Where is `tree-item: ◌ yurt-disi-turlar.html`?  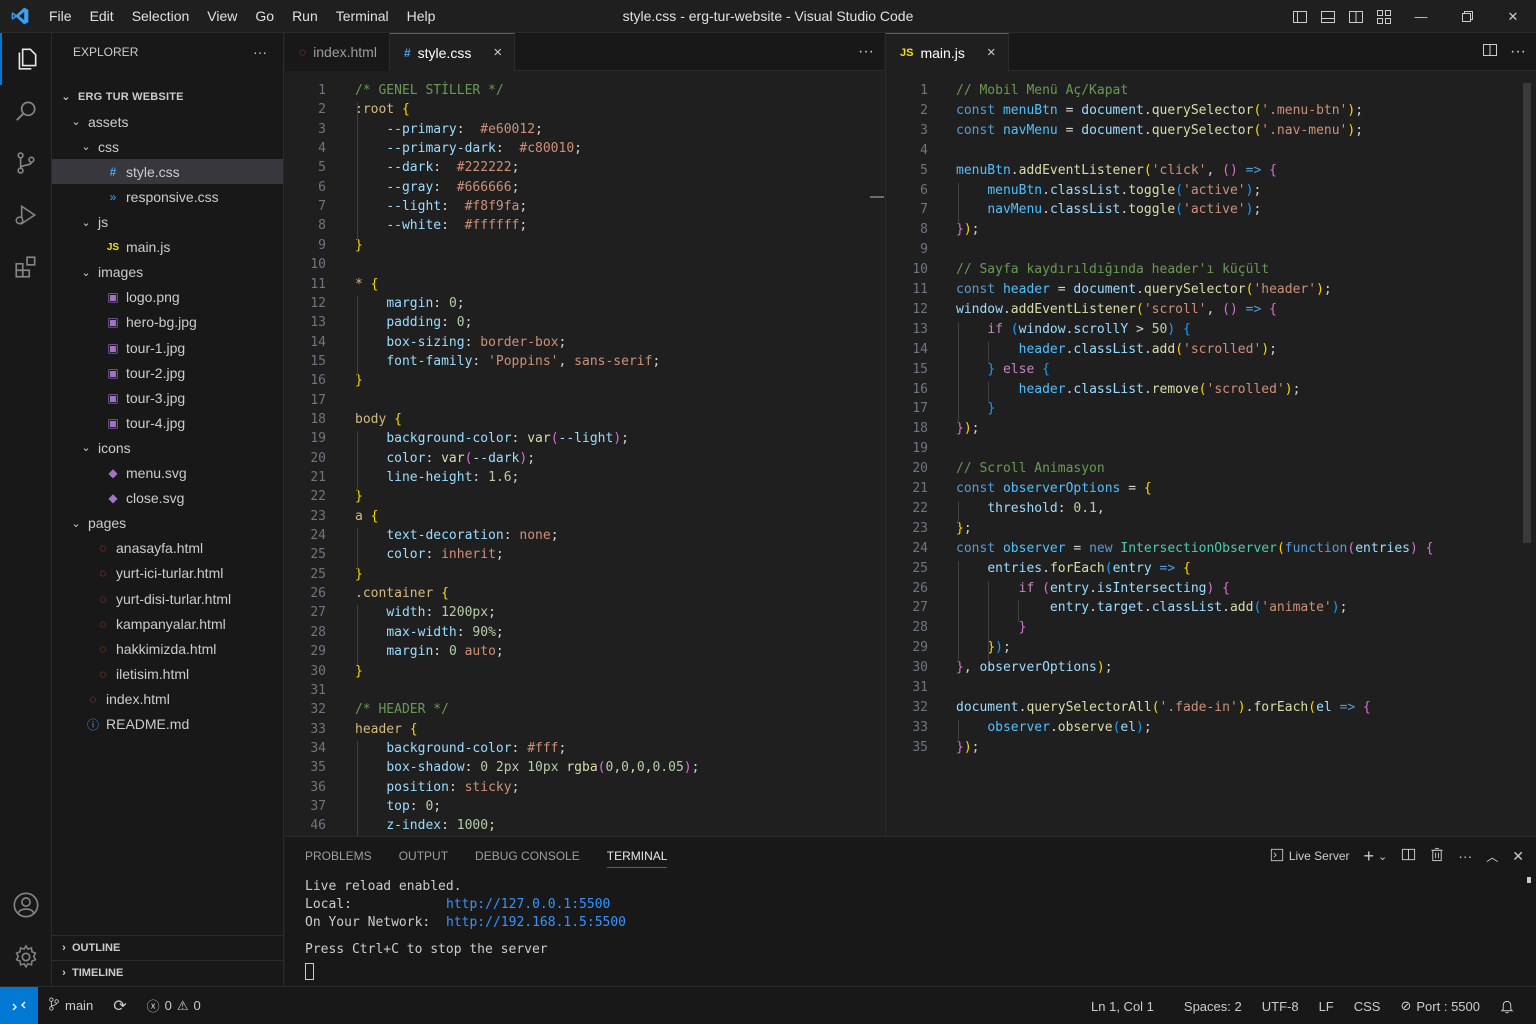
tree-item: ◌ yurt-disi-turlar.html is located at coordinates (167, 598).